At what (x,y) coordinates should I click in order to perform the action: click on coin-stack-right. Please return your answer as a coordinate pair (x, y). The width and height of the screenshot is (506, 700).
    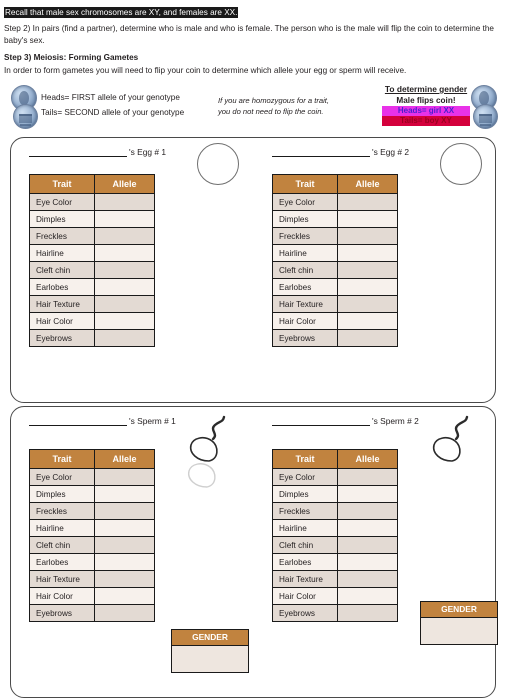
    Looking at the image, I should click on (484, 107).